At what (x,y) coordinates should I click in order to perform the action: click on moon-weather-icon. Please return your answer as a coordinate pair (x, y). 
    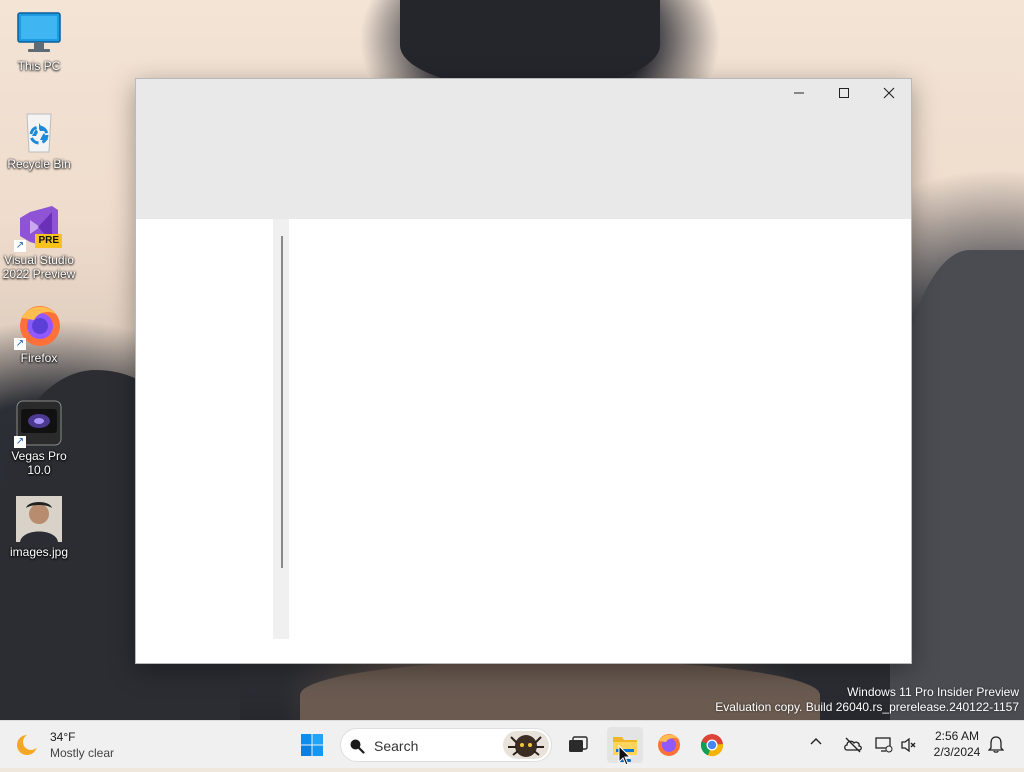
    Looking at the image, I should click on (27, 744).